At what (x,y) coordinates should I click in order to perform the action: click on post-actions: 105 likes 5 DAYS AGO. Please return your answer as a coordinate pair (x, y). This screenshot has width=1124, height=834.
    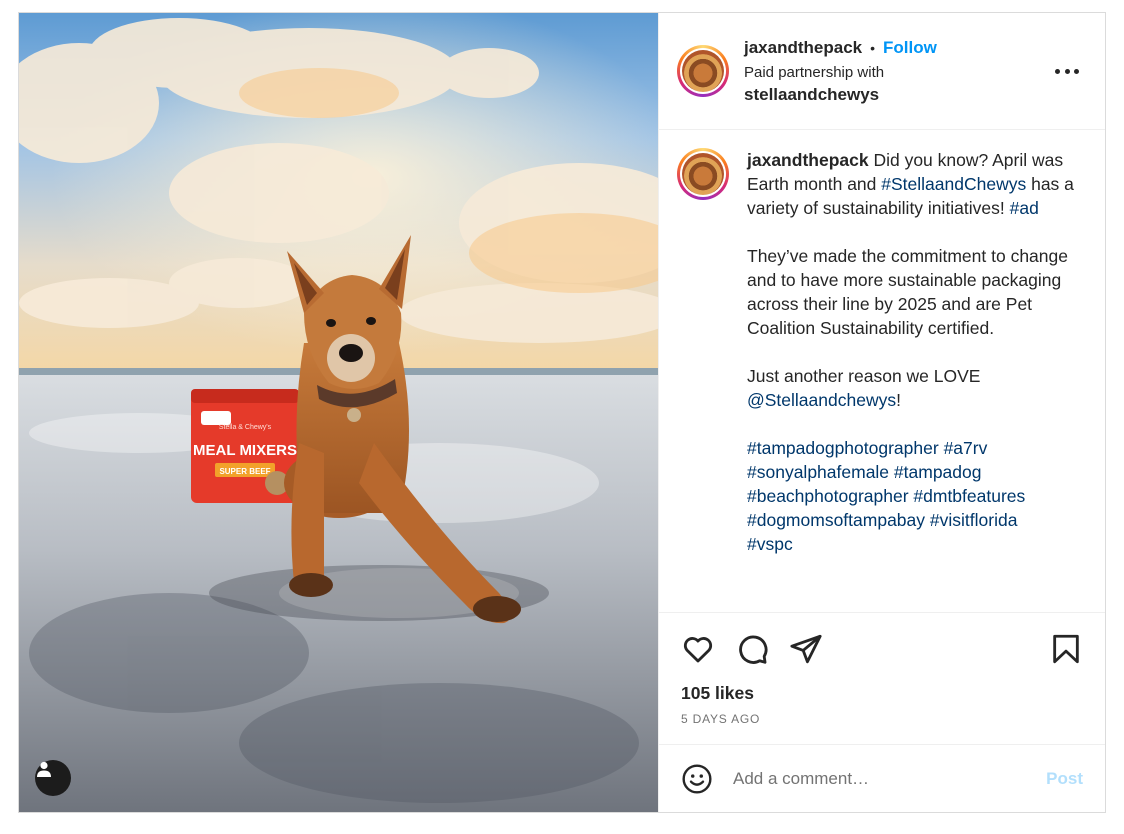
    Looking at the image, I should click on (882, 678).